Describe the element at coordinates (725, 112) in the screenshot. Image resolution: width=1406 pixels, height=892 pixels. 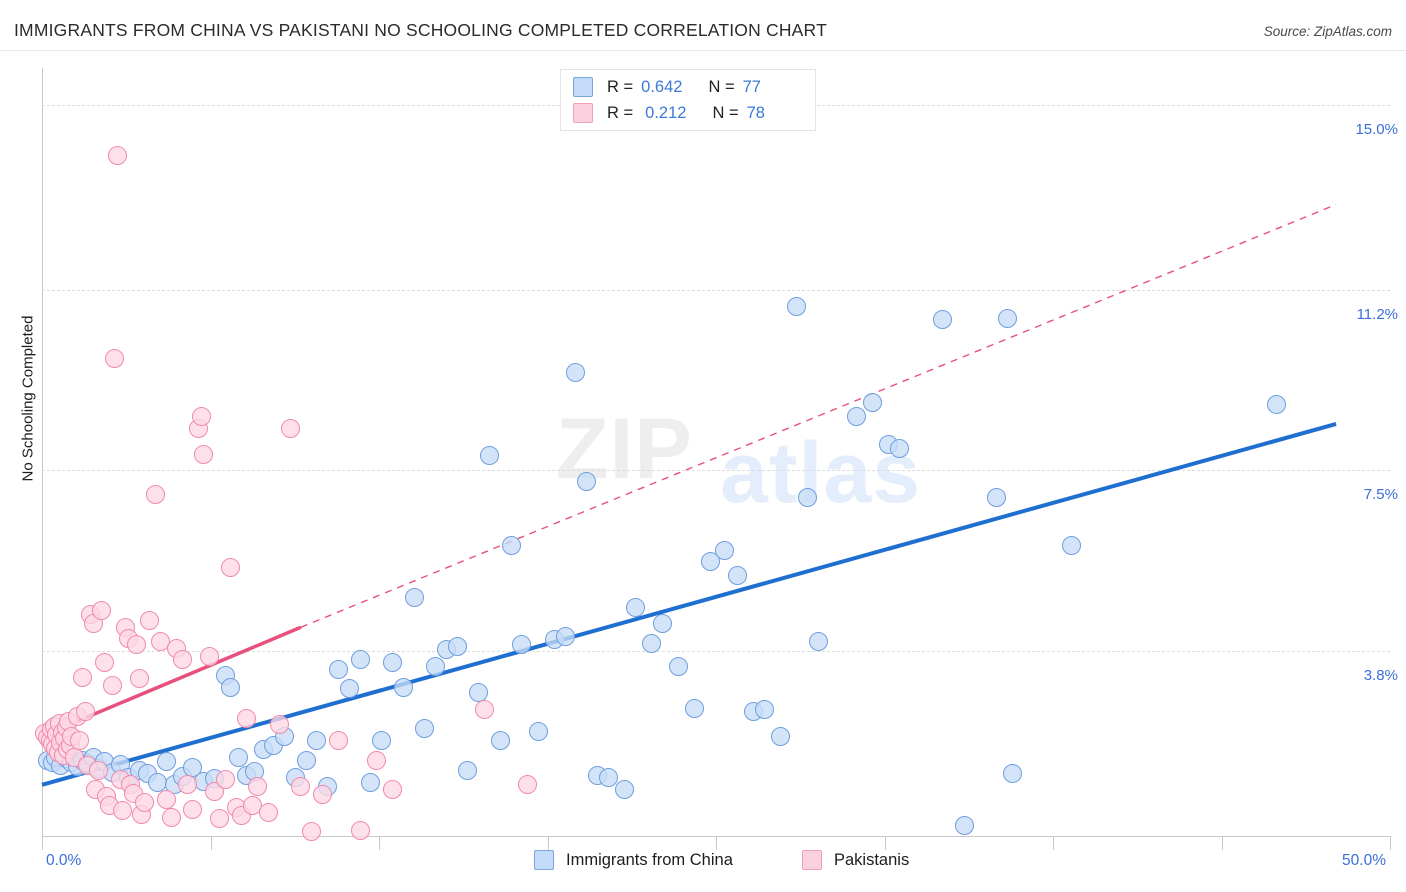
I see `n-label-pakistanis: N =` at that location.